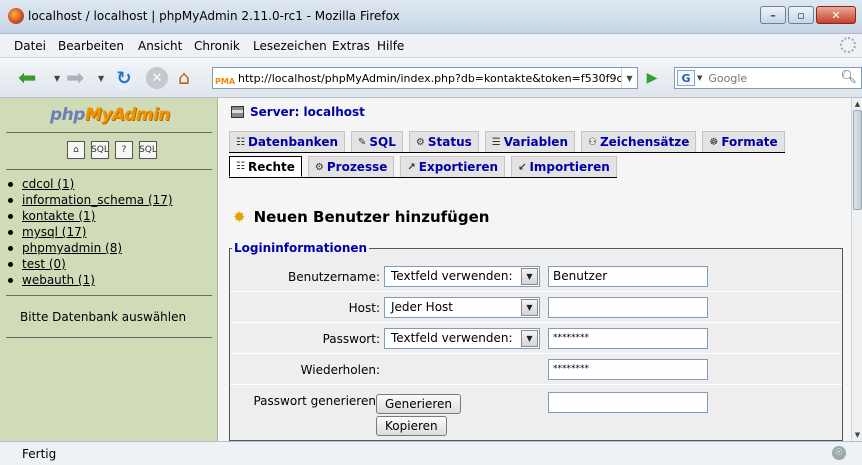 This screenshot has height=465, width=862. Describe the element at coordinates (462, 338) in the screenshot. I see `password-type-select: Textfeld verwenden: ▼` at that location.